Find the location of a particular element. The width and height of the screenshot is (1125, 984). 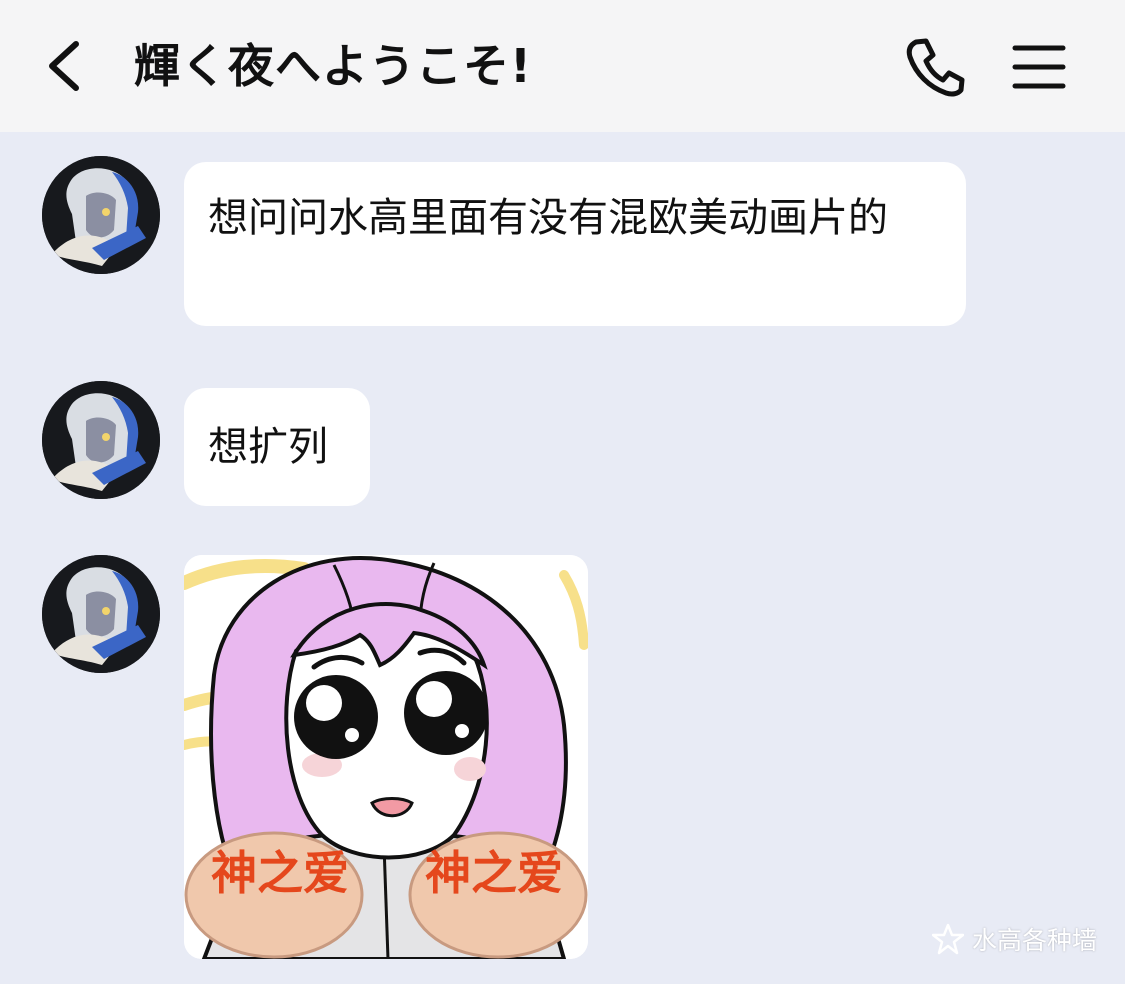

sticker-caption-left: 神之爱 is located at coordinates (280, 873).